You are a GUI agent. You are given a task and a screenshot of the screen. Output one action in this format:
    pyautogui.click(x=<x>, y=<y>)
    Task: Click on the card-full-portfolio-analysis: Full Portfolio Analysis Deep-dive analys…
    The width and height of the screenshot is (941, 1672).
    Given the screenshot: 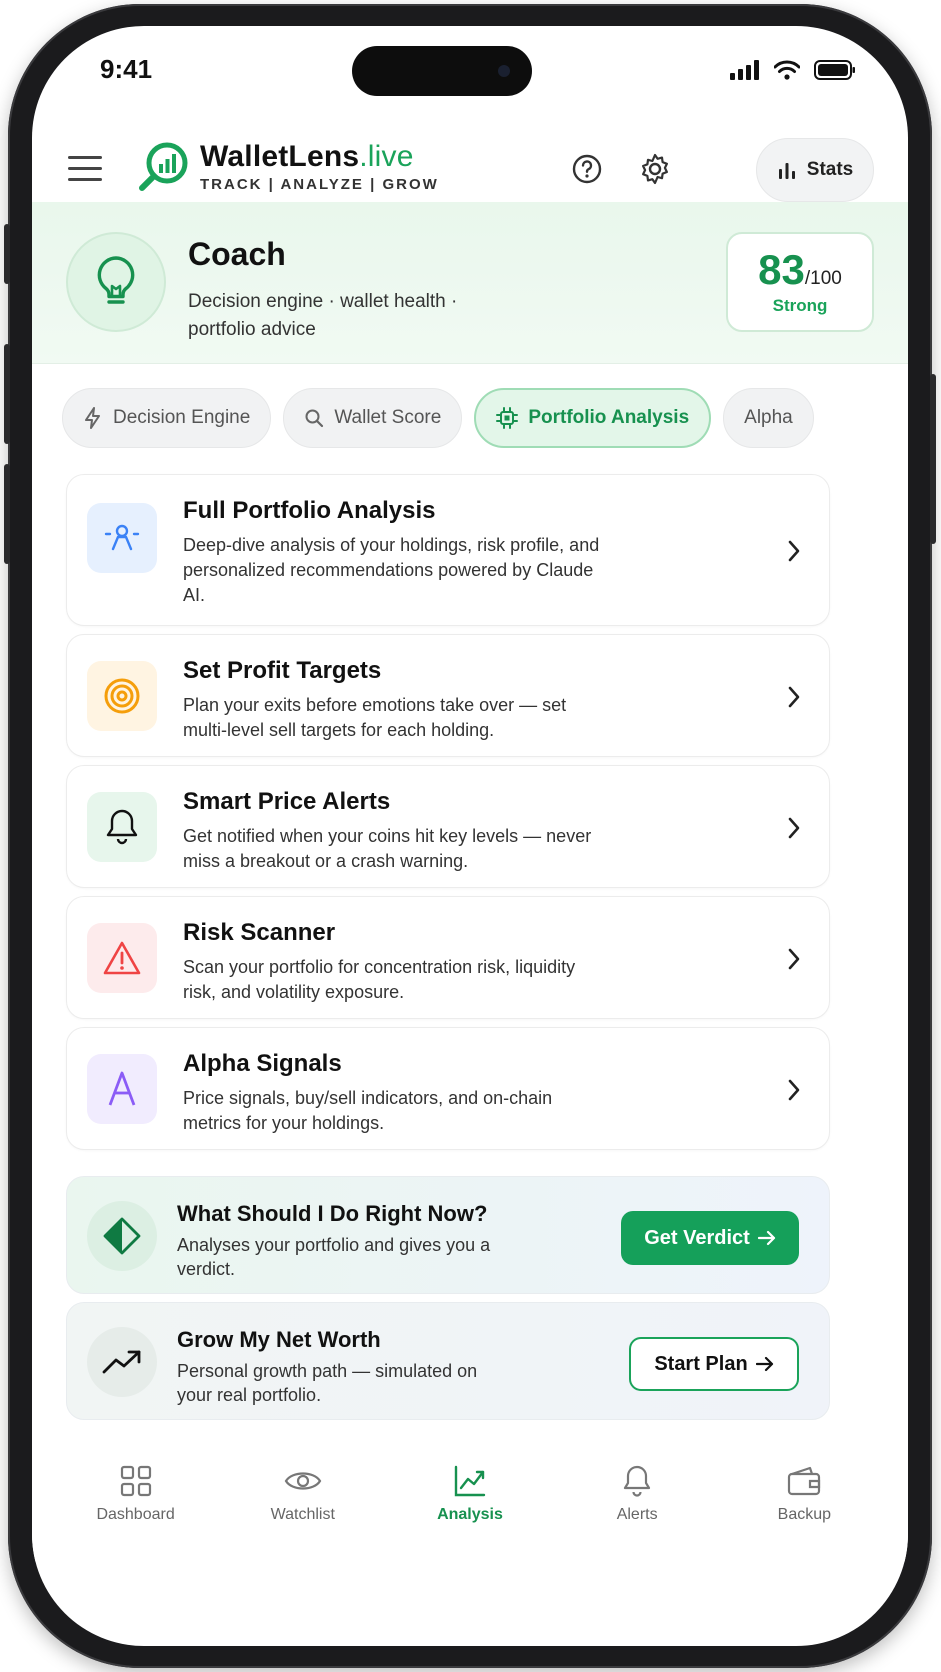 What is the action you would take?
    pyautogui.click(x=448, y=550)
    